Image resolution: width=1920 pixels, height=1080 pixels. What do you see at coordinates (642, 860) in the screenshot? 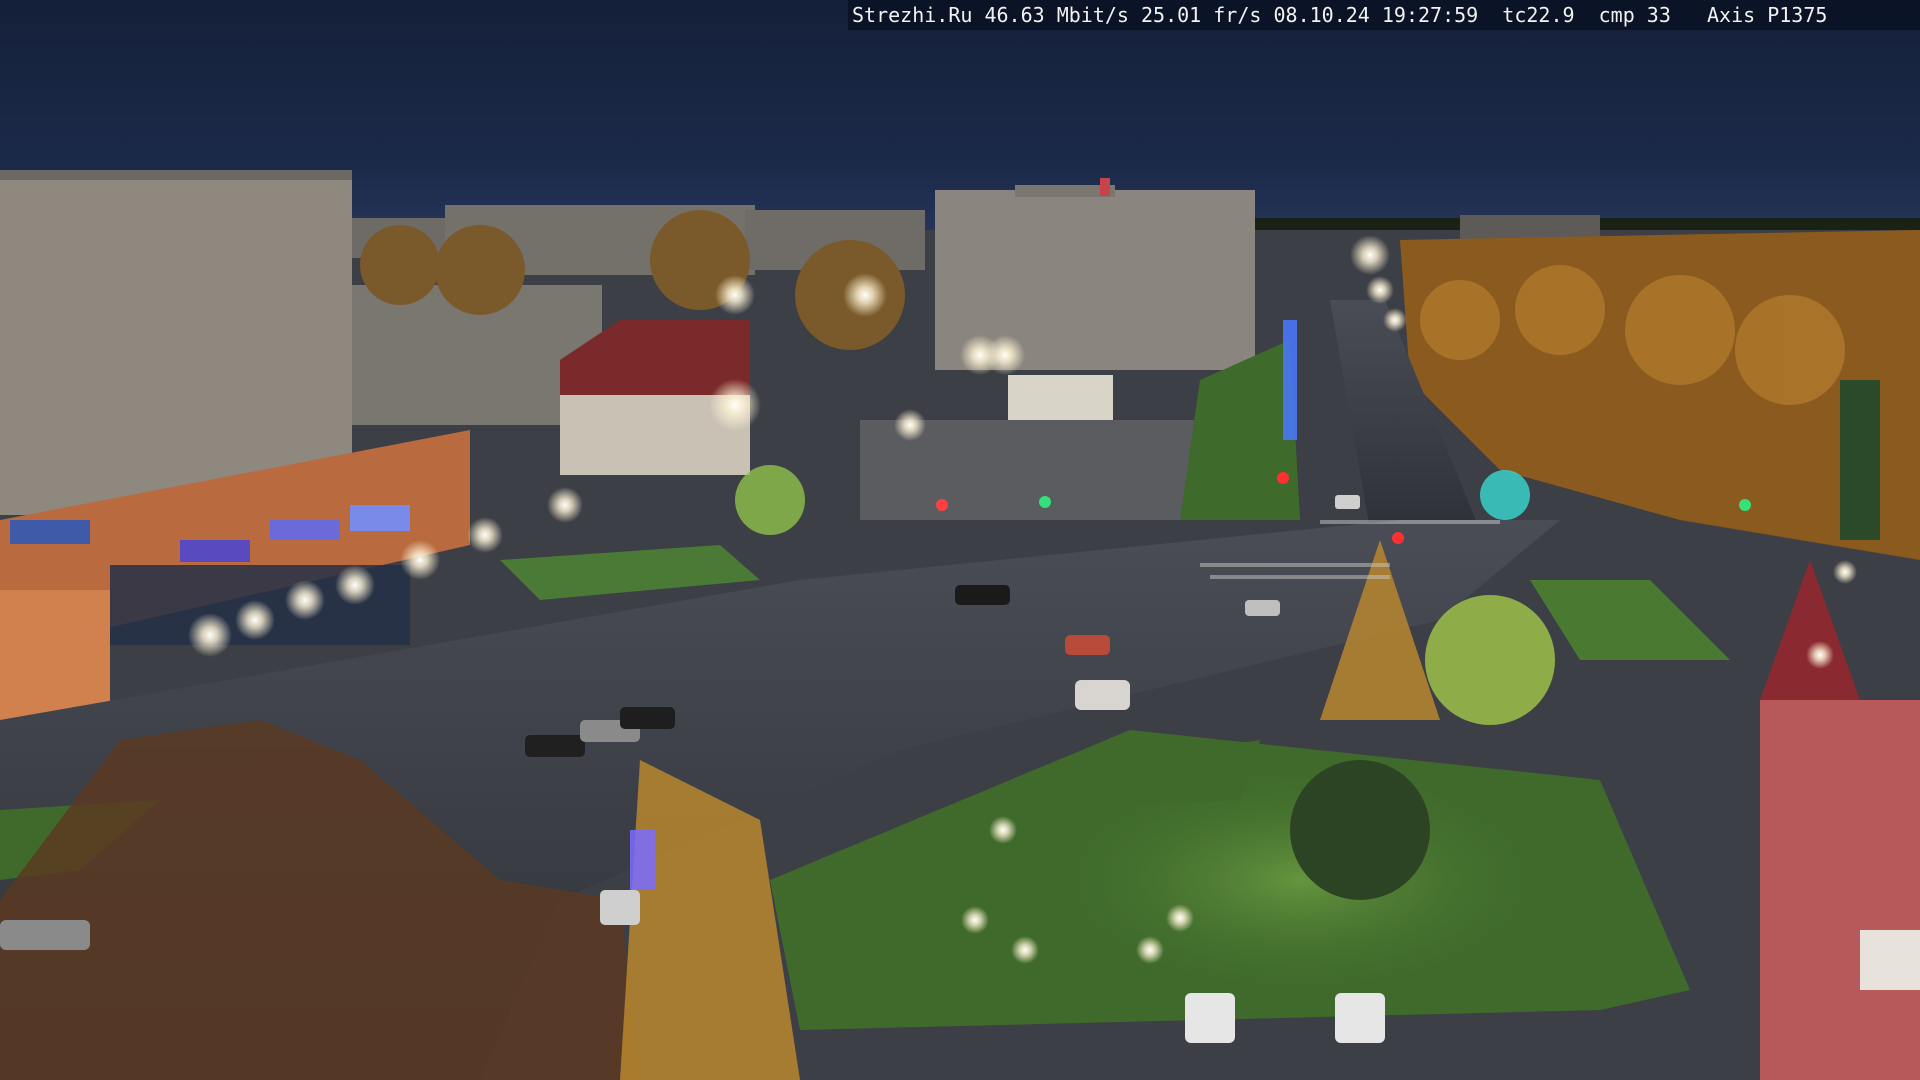
I see `lights-decoration` at bounding box center [642, 860].